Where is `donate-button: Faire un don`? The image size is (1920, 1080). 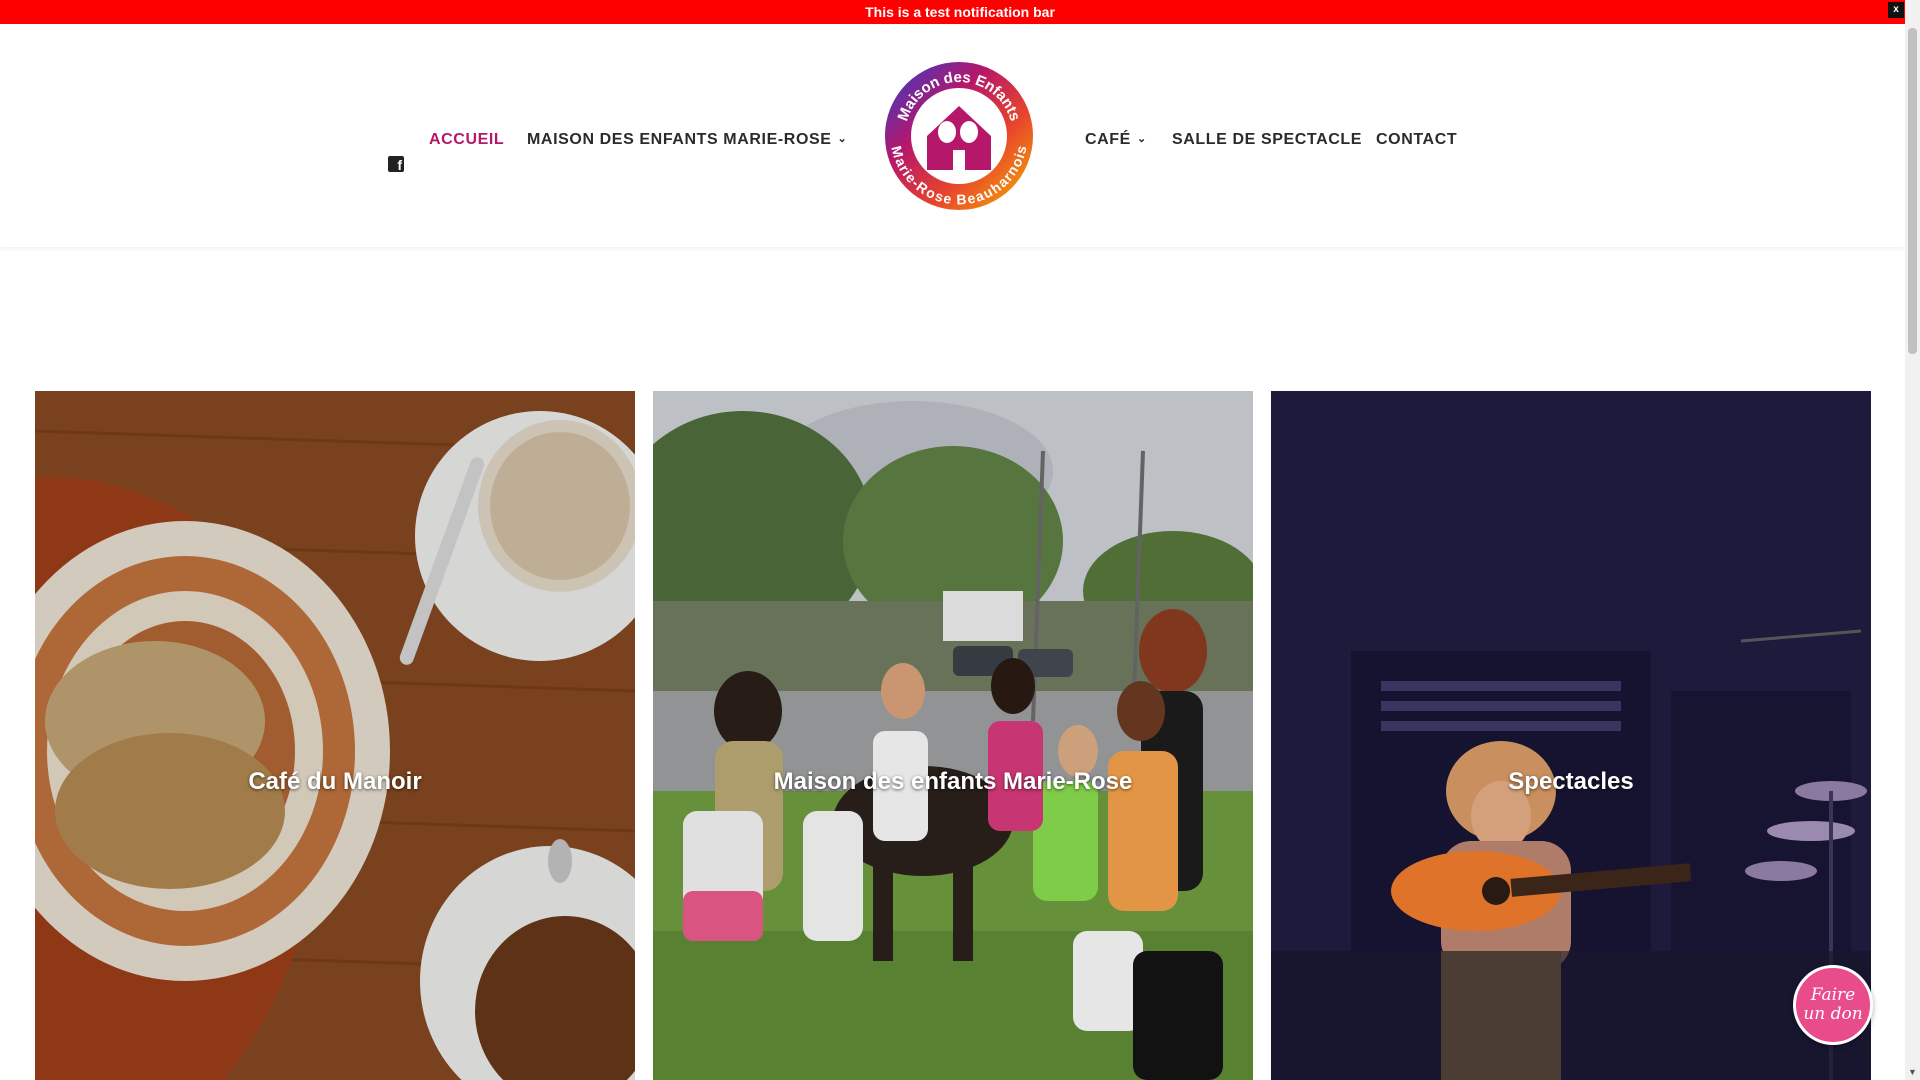 donate-button: Faire un don is located at coordinates (1833, 1005).